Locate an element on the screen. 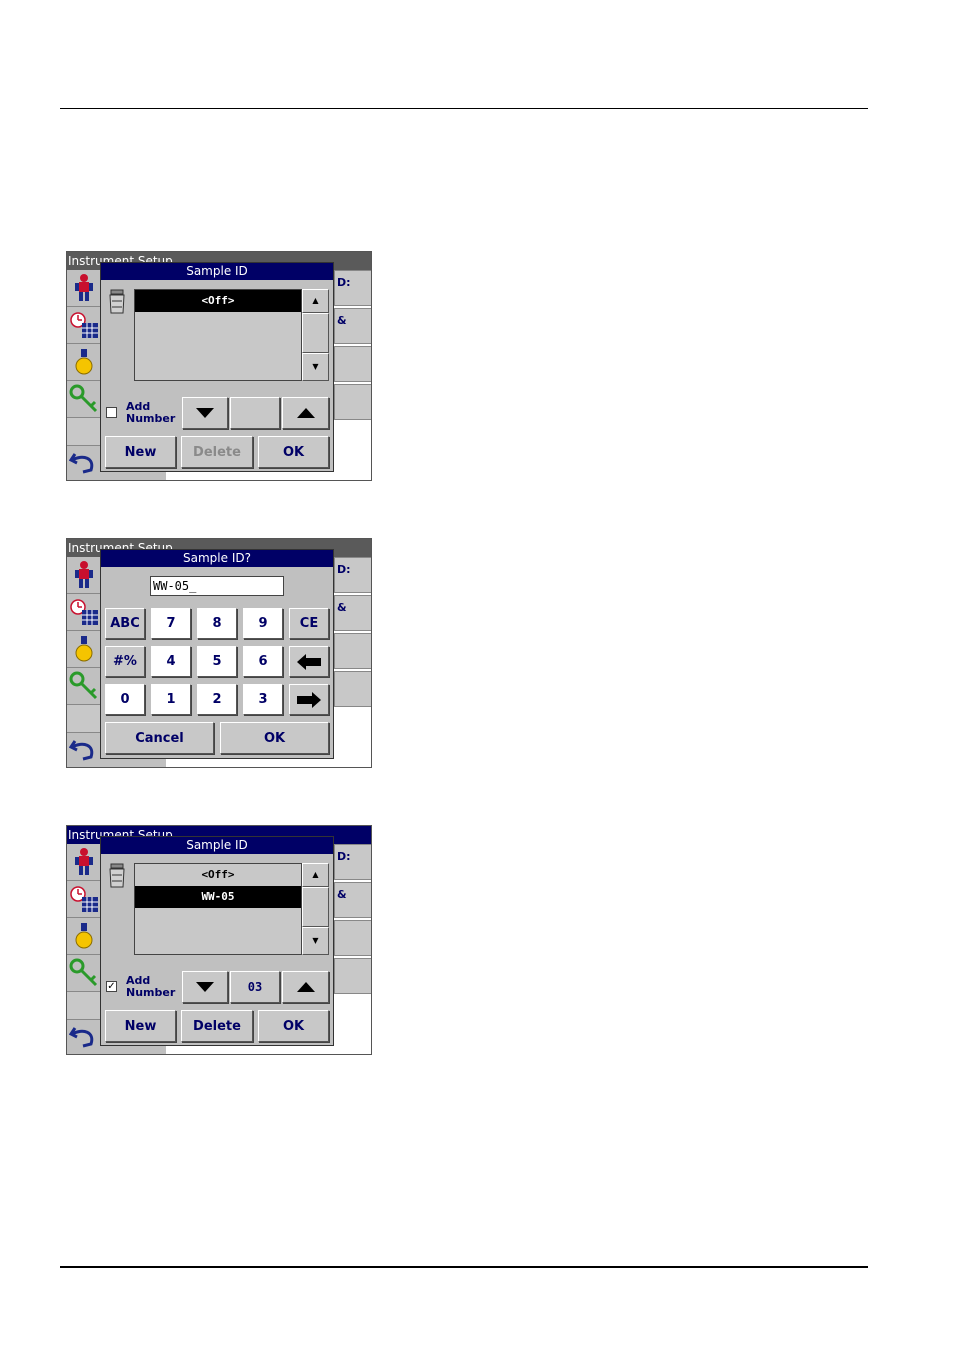  cancel-button: Cancel is located at coordinates (159, 738).